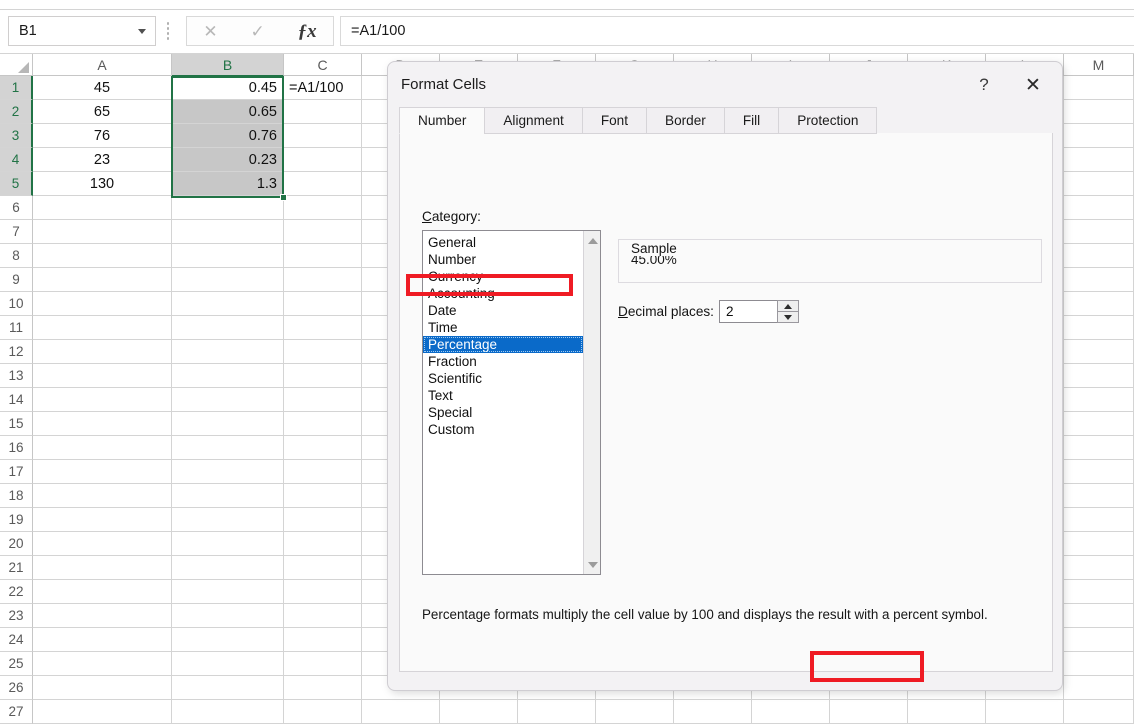  What do you see at coordinates (323, 448) in the screenshot?
I see `cell-C16` at bounding box center [323, 448].